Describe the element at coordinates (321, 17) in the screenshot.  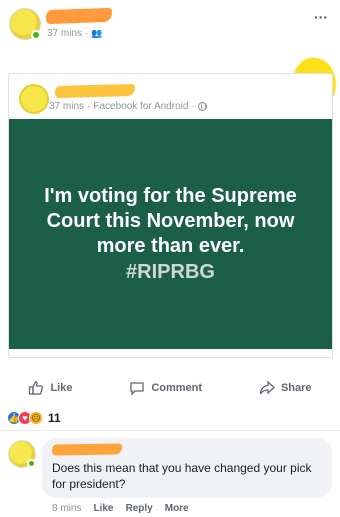
I see `more-options-button: ···` at that location.